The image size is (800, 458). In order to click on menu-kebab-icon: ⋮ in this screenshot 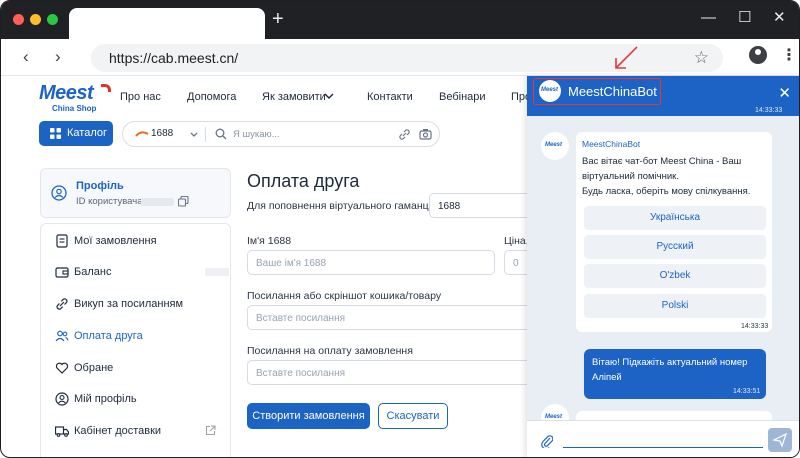, I will do `click(789, 55)`.